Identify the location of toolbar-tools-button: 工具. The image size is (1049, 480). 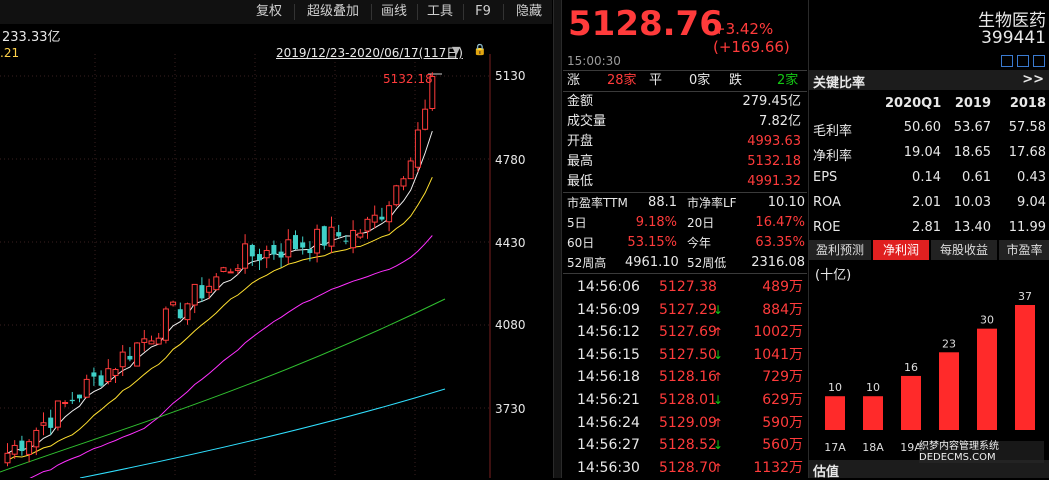
(440, 12).